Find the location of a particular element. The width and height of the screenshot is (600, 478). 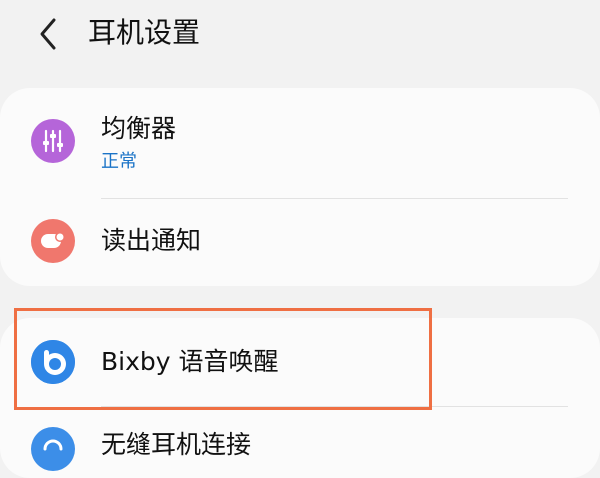

read-notifications-label: 读出通知 is located at coordinates (151, 240).